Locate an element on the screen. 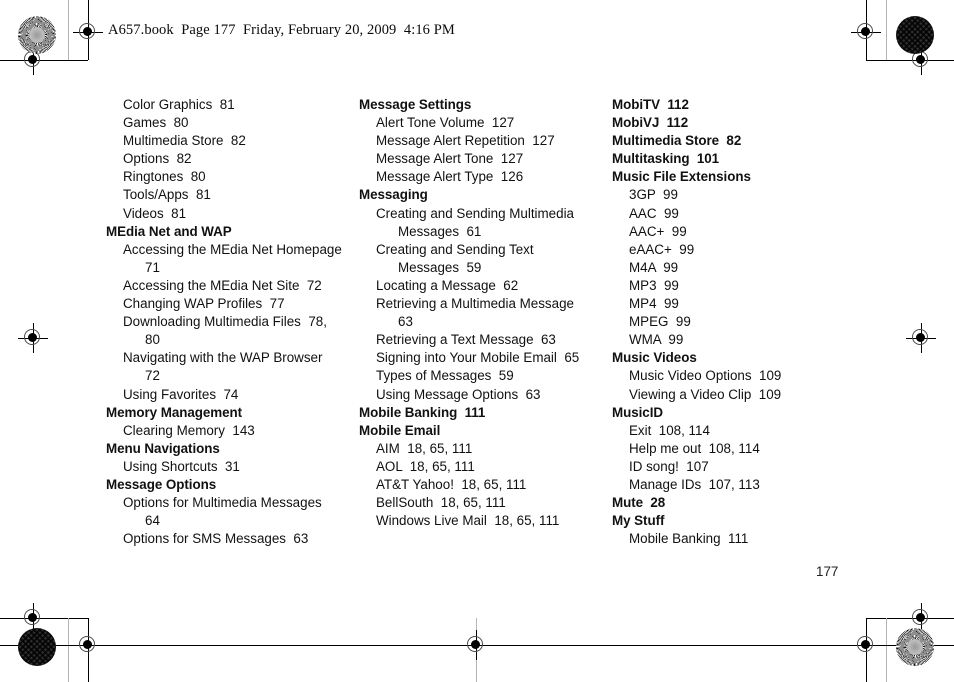  registration-mark-left-top is located at coordinates (33, 60).